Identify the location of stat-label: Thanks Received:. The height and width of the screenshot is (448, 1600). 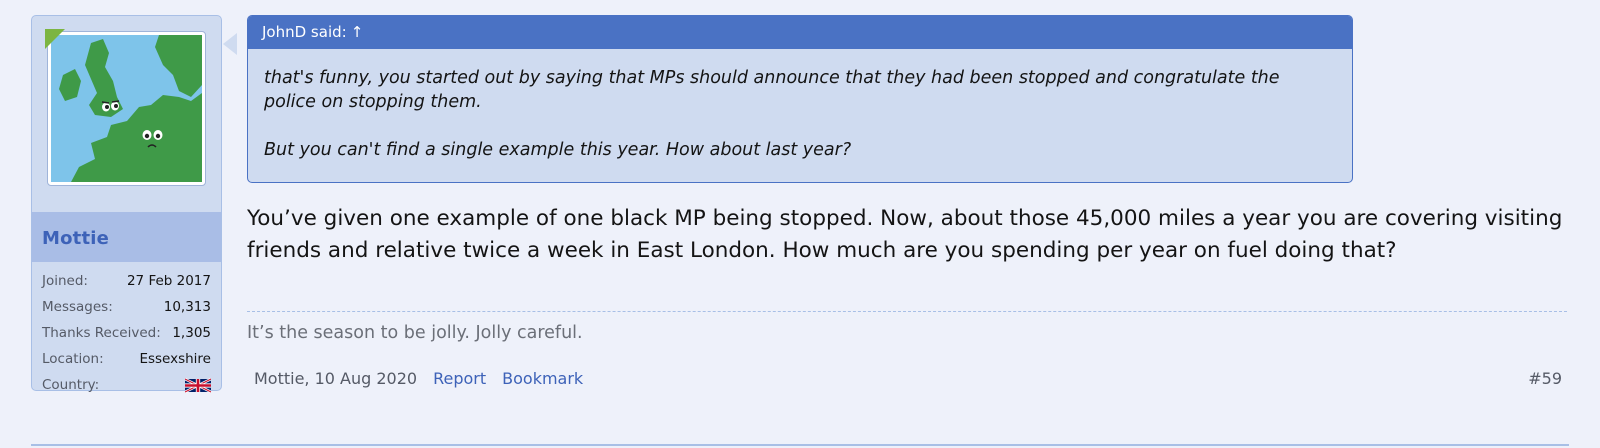
(101, 333).